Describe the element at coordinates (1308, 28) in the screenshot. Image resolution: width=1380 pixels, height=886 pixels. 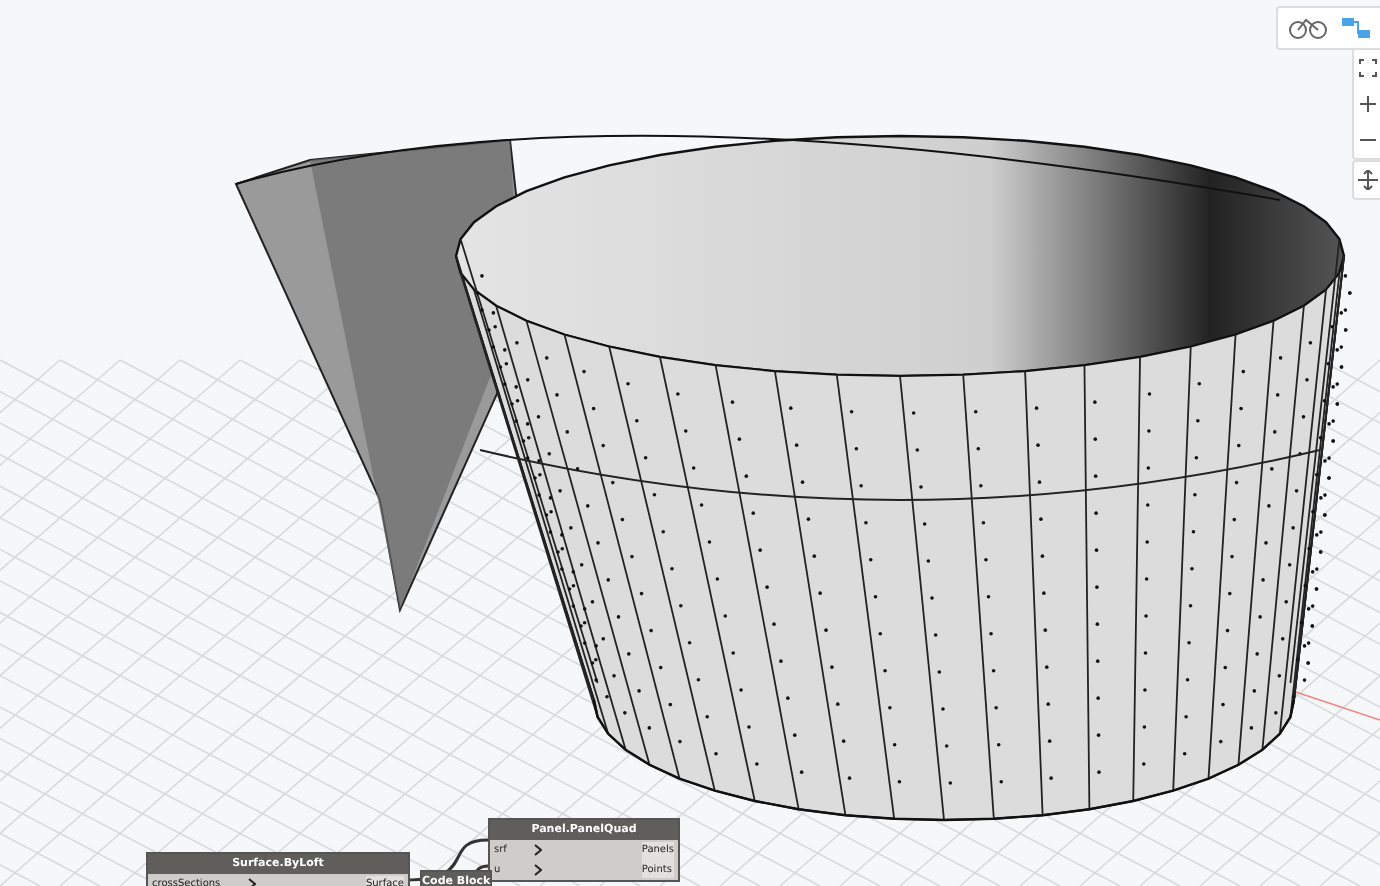
I see `bike-icon` at that location.